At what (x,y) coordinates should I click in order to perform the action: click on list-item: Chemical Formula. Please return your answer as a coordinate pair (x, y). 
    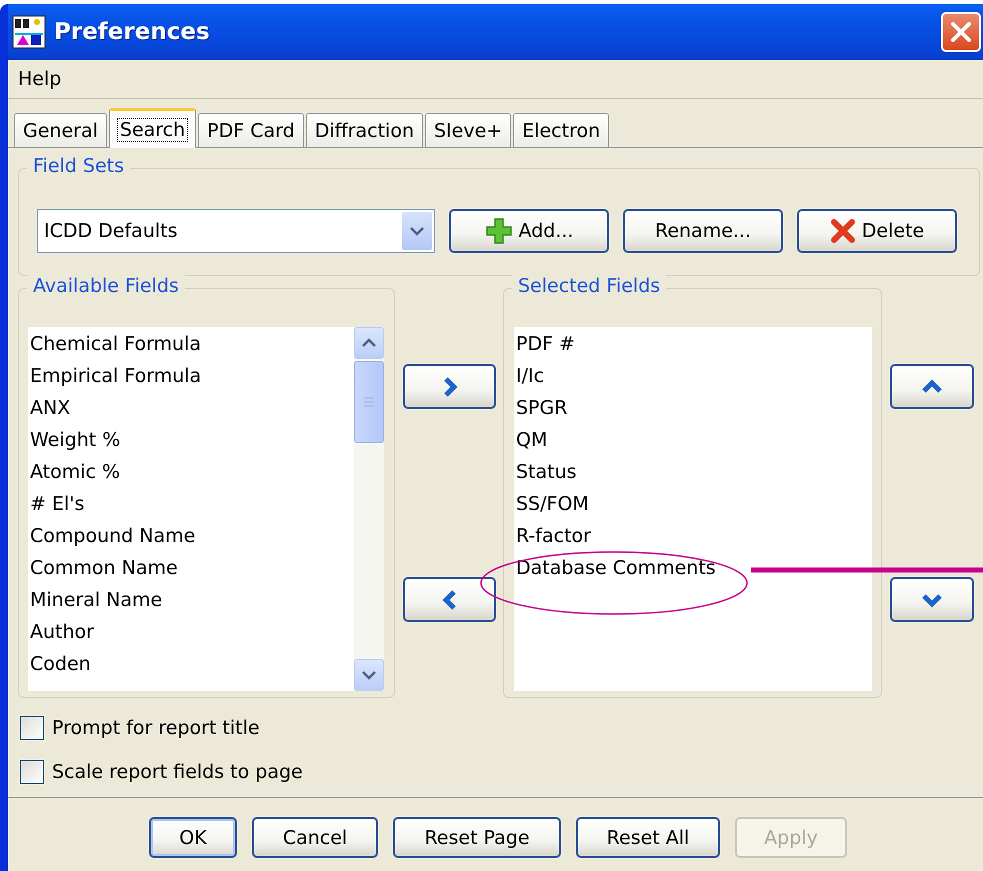
    Looking at the image, I should click on (191, 344).